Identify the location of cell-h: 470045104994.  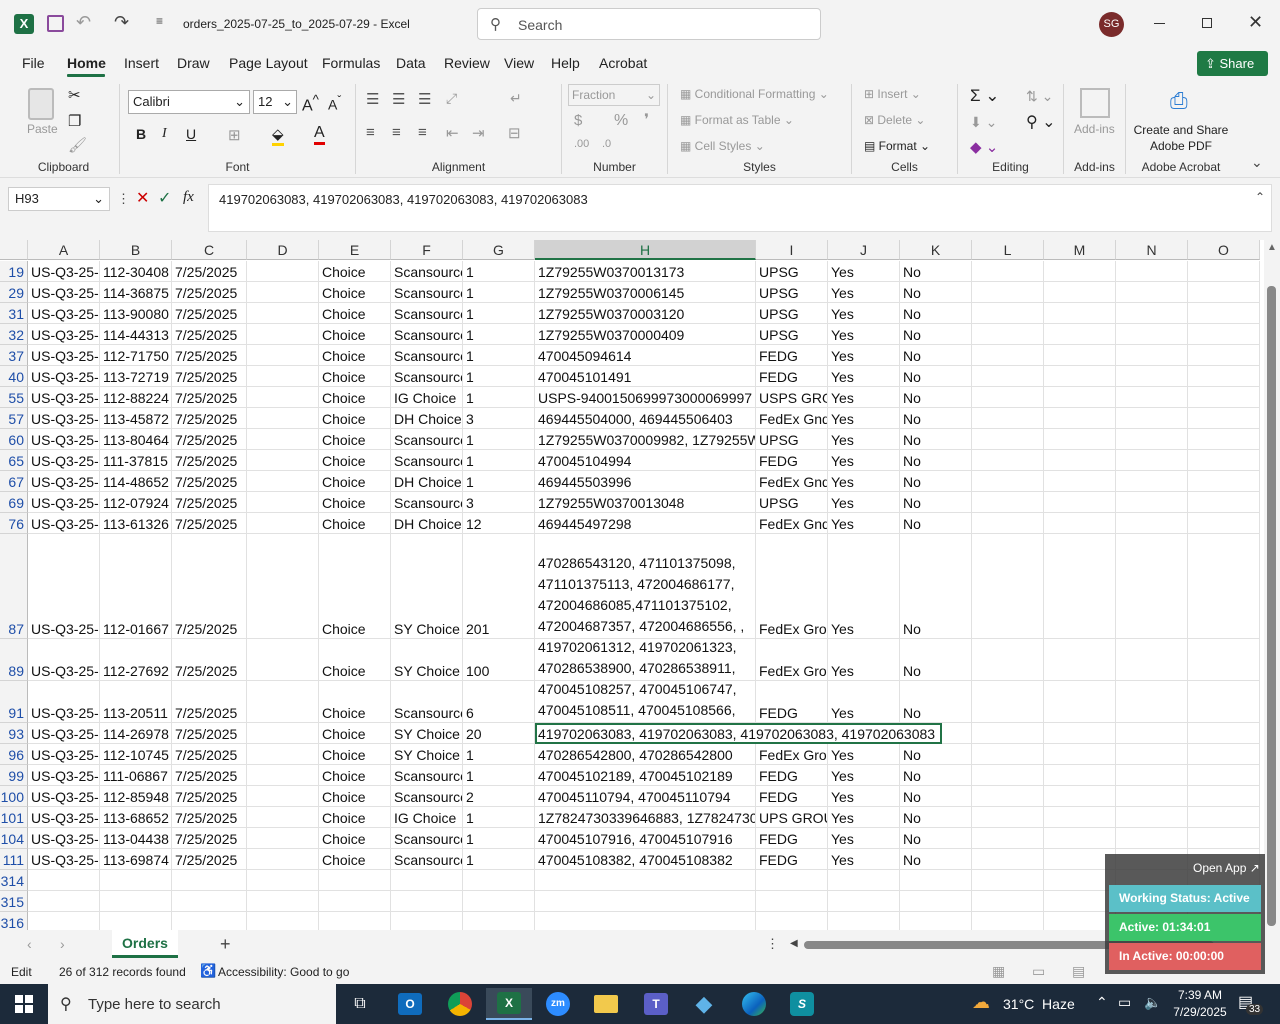
(645, 460).